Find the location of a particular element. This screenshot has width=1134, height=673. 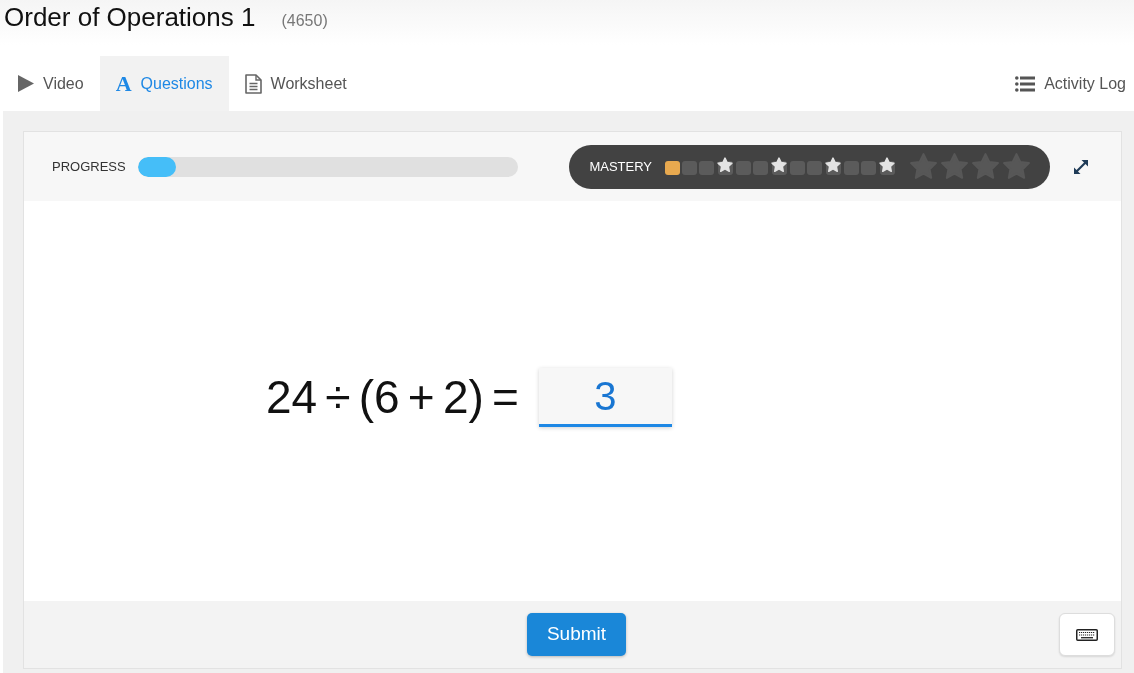

play-icon is located at coordinates (26, 83).